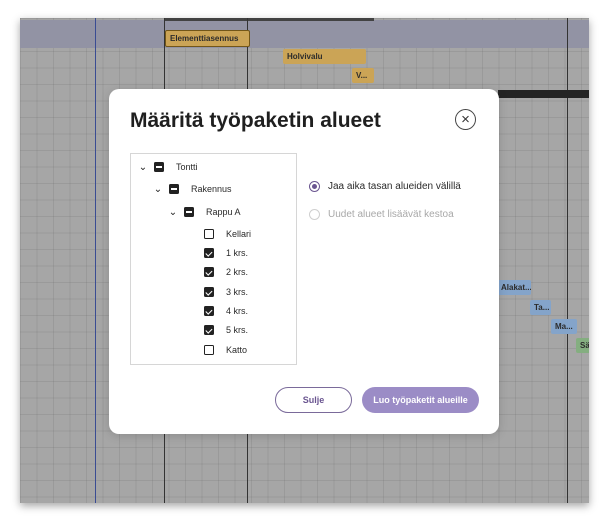  What do you see at coordinates (255, 120) in the screenshot?
I see `dialog-title: Määritä työpaketin alueet` at bounding box center [255, 120].